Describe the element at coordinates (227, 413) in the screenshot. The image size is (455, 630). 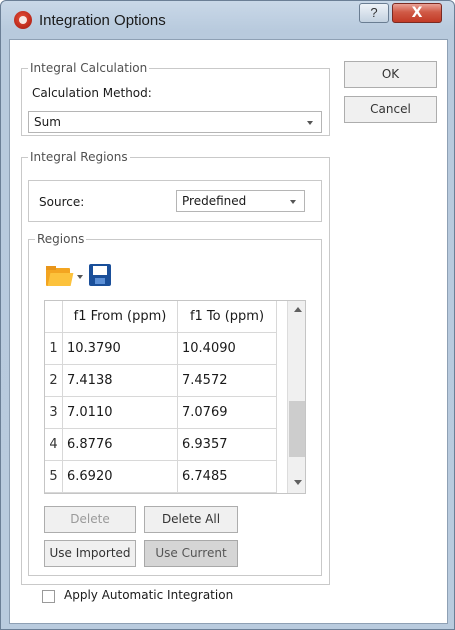
I see `table-cell-to: 7.0769` at that location.